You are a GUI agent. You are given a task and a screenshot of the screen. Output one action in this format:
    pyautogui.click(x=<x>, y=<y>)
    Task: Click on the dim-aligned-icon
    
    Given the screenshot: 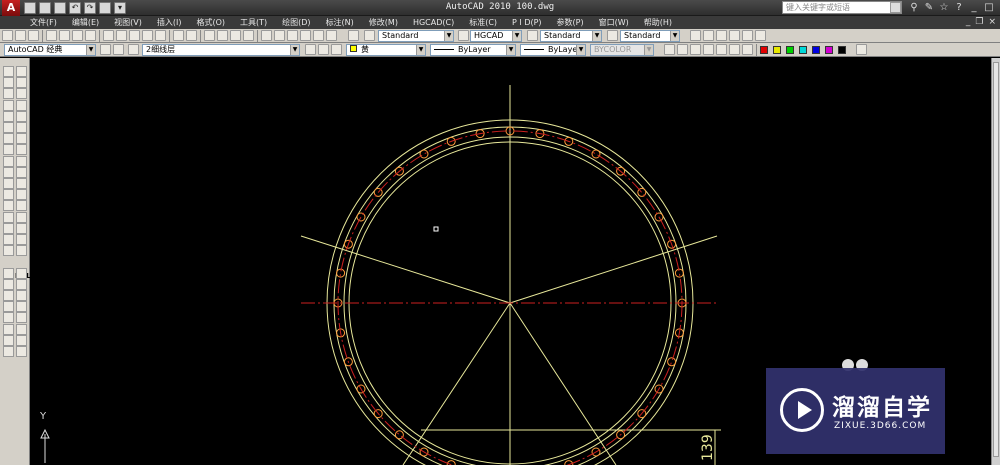 What is the action you would take?
    pyautogui.click(x=708, y=35)
    